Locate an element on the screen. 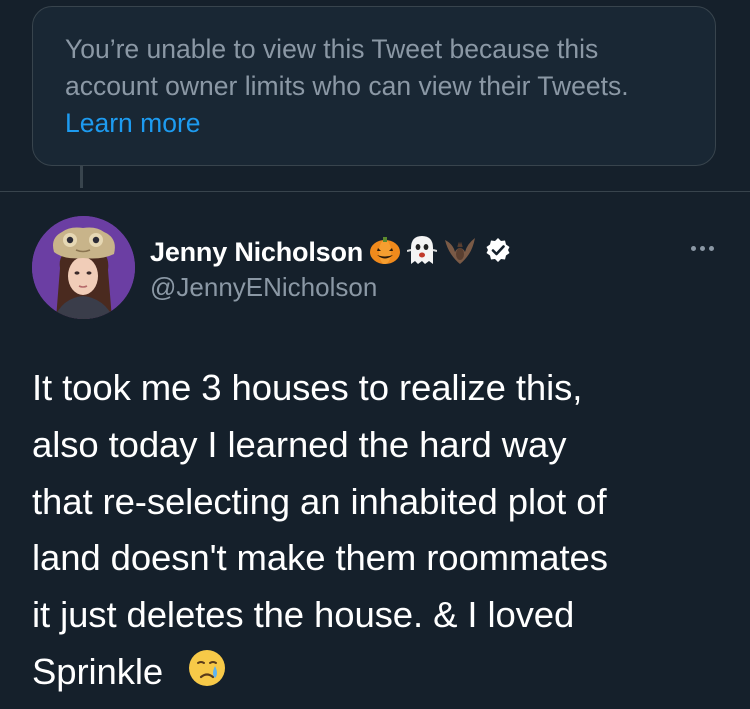  bat-emoji-icon is located at coordinates (460, 252).